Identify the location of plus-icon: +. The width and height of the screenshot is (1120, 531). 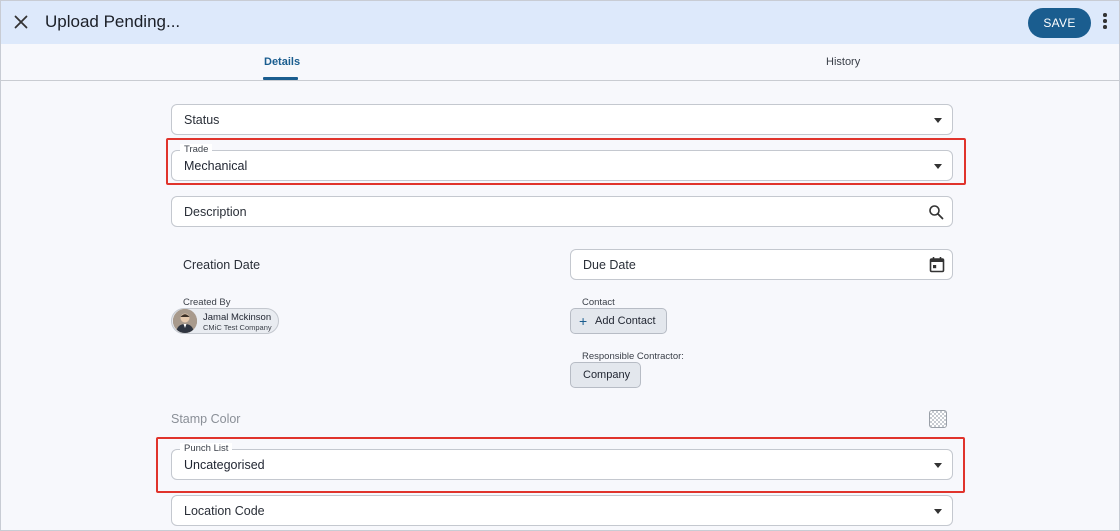
(583, 321).